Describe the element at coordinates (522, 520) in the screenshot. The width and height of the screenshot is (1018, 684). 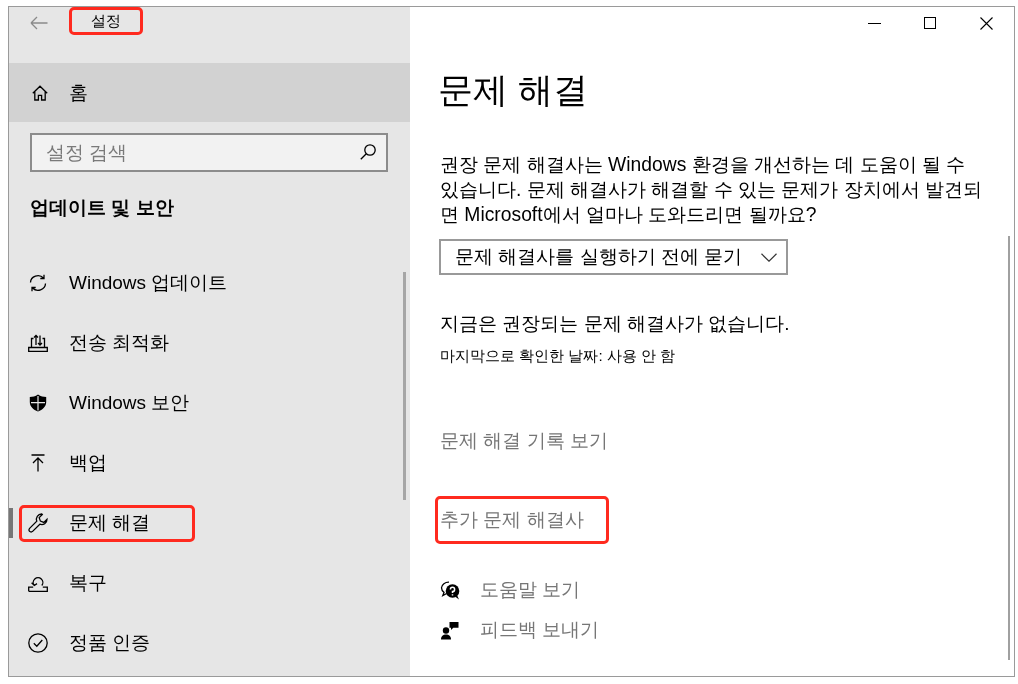
I see `link: 추가 문제 해결사` at that location.